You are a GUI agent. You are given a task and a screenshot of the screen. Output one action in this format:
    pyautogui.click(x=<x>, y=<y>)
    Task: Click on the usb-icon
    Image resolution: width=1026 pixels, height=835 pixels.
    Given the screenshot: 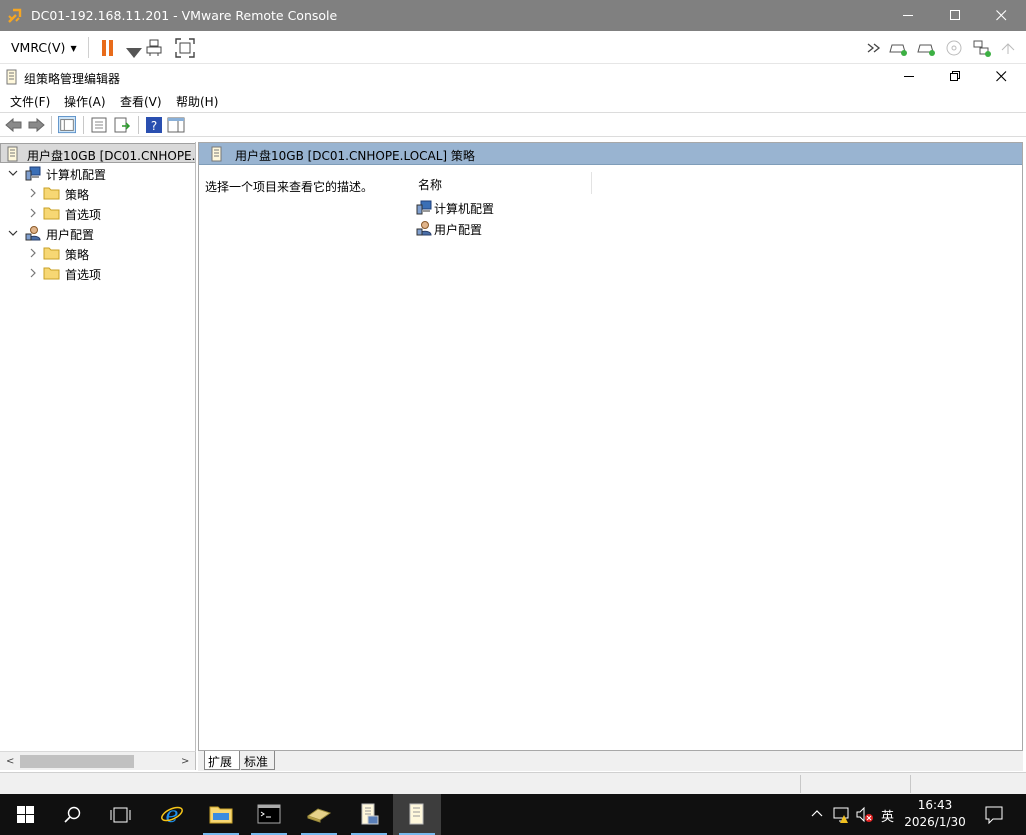 What is the action you would take?
    pyautogui.click(x=1008, y=48)
    